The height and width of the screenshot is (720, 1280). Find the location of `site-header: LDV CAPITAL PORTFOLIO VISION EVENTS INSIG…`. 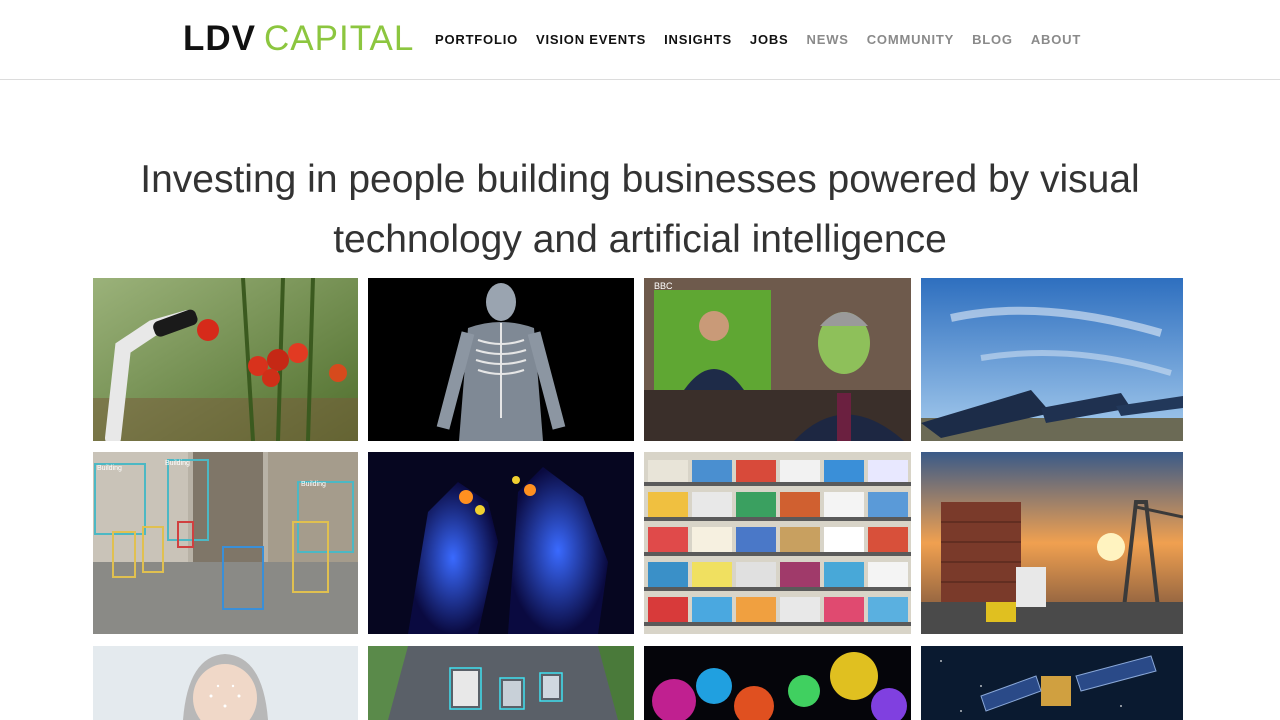

site-header: LDV CAPITAL PORTFOLIO VISION EVENTS INSIG… is located at coordinates (640, 40).